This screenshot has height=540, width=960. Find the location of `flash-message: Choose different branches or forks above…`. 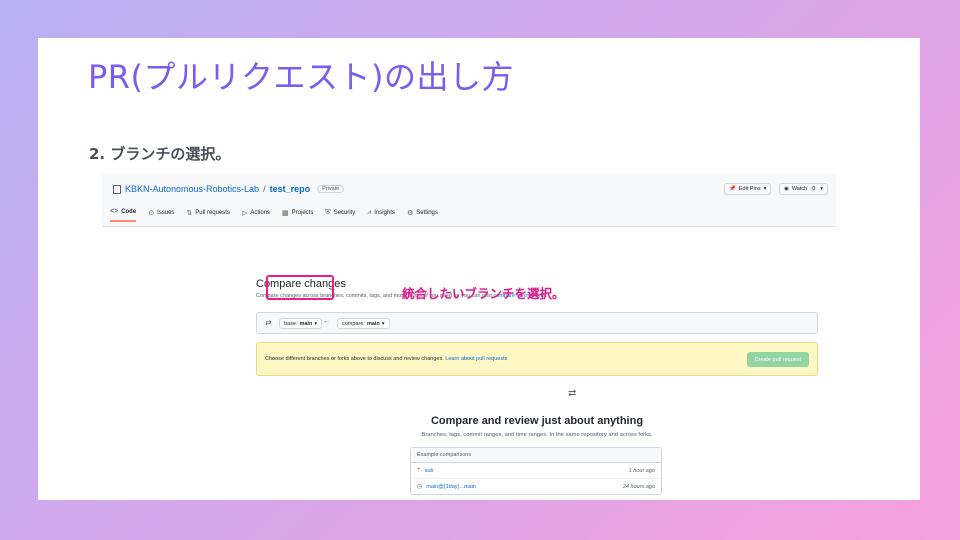

flash-message: Choose different branches or forks above… is located at coordinates (354, 359).